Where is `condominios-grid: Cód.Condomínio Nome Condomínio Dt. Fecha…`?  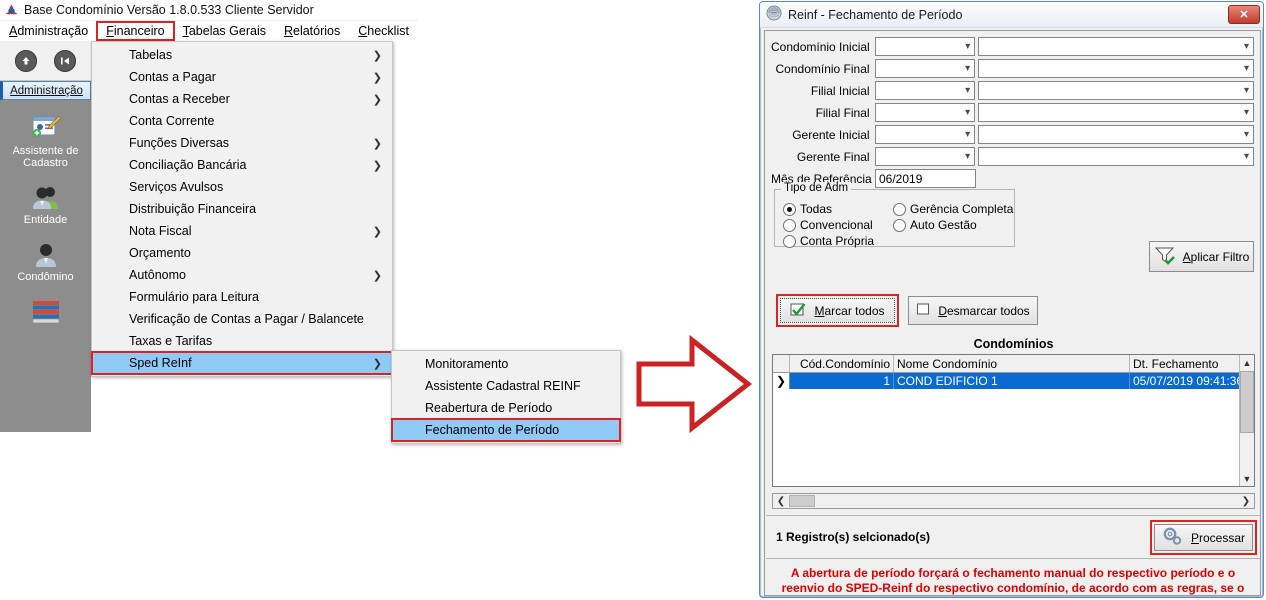 condominios-grid: Cód.Condomínio Nome Condomínio Dt. Fecha… is located at coordinates (1013, 420).